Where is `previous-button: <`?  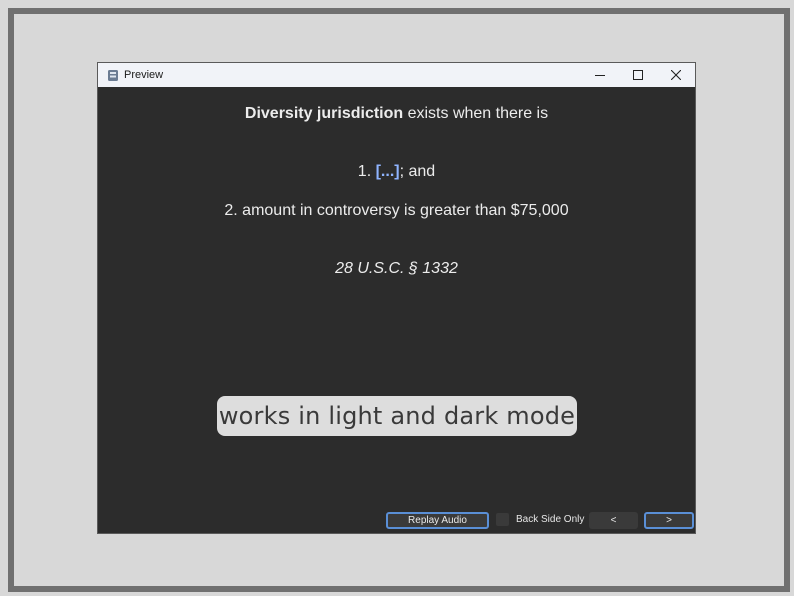
previous-button: < is located at coordinates (613, 520).